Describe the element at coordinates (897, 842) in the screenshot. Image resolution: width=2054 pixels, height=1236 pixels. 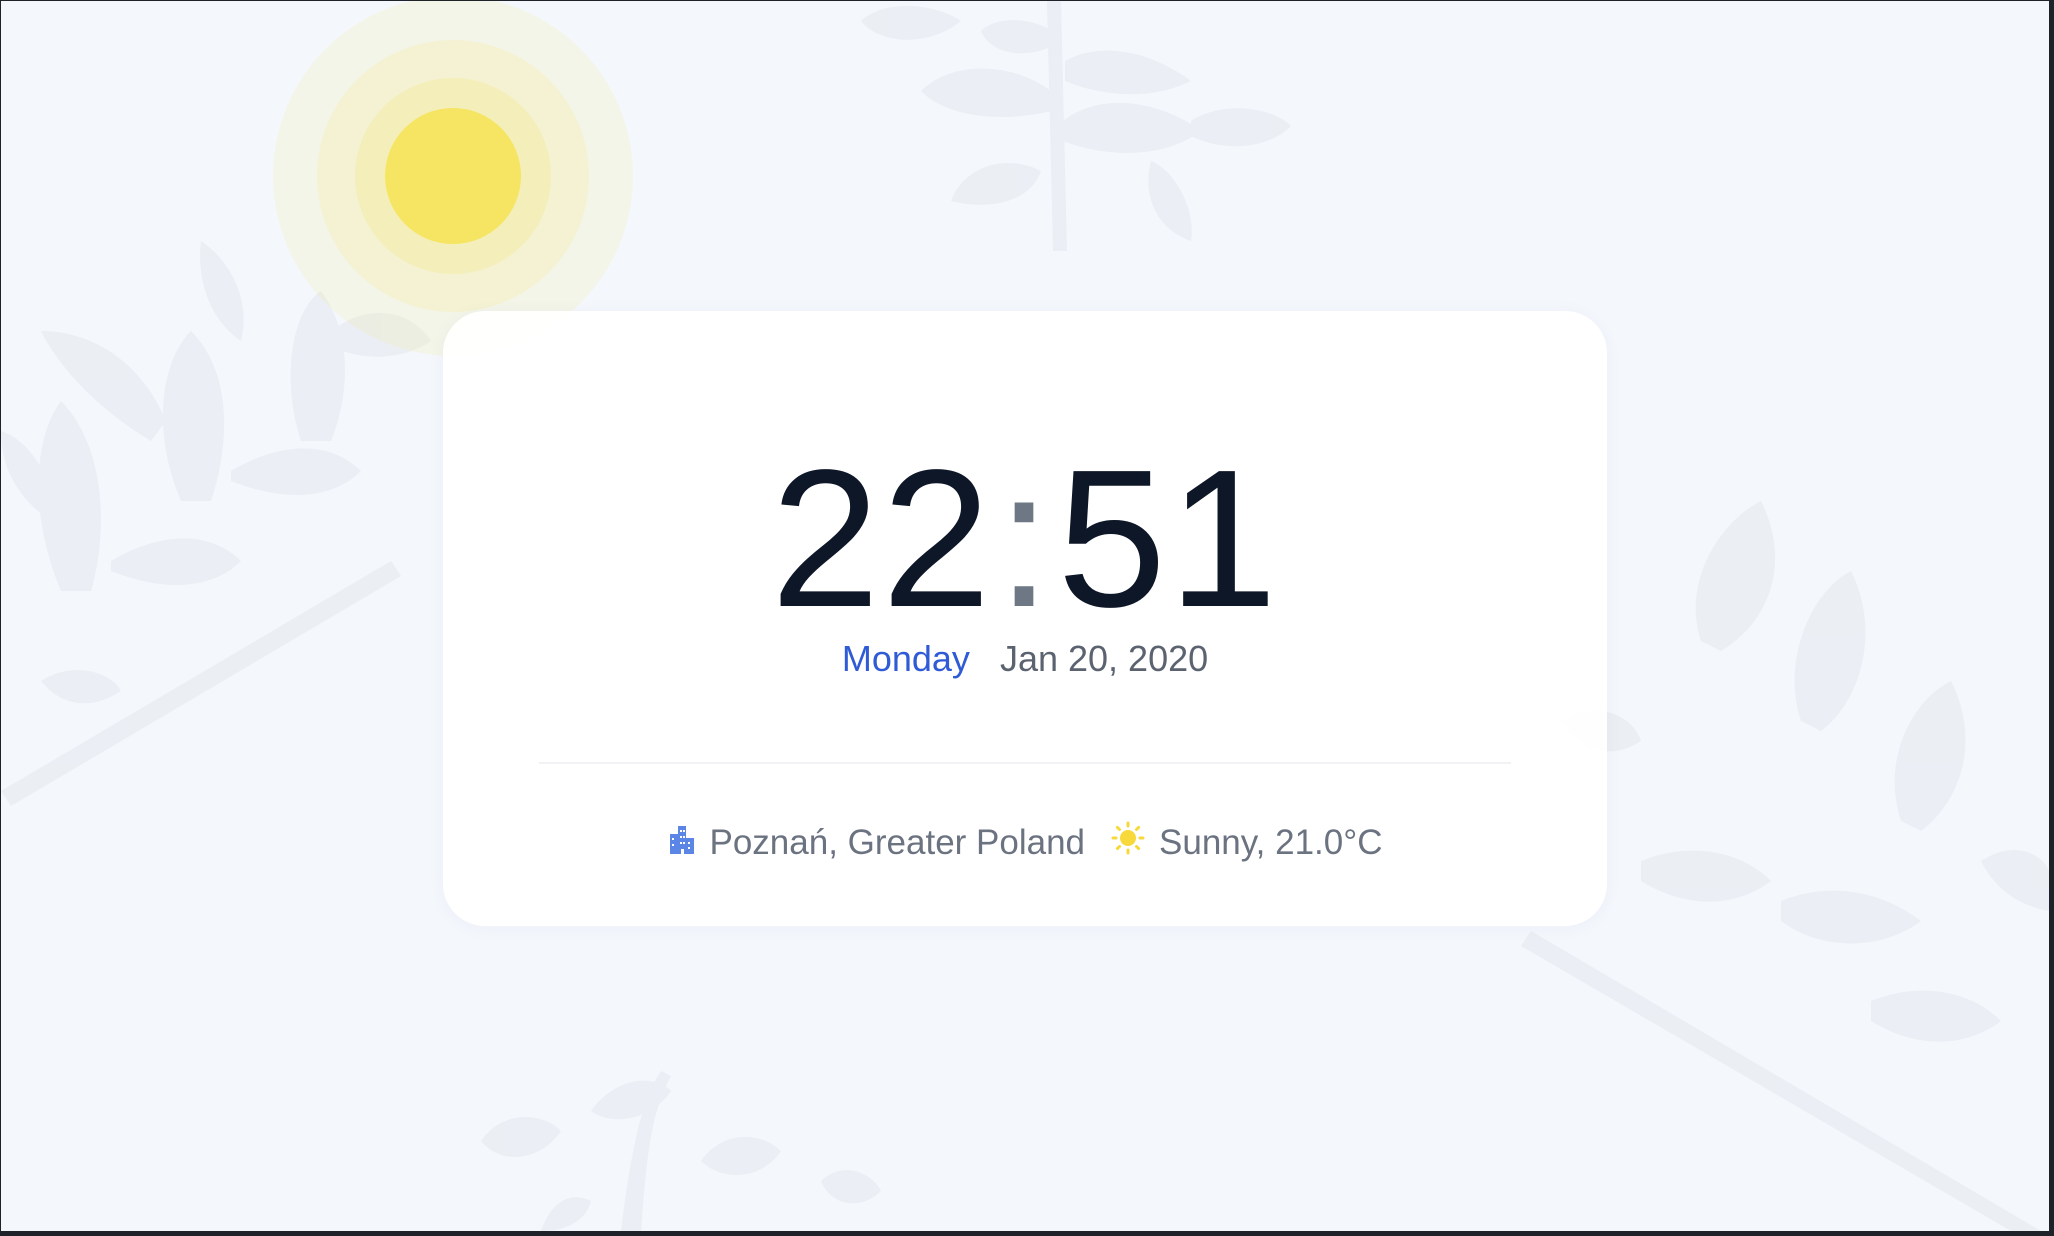
I see `location-text: Poznań, Greater Poland` at that location.